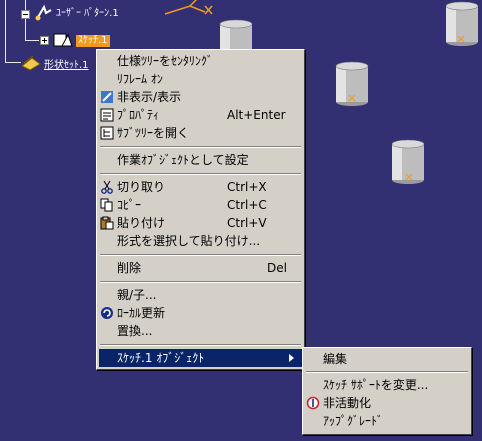 The height and width of the screenshot is (441, 482). Describe the element at coordinates (190, 10) in the screenshot. I see `compass-icon` at that location.